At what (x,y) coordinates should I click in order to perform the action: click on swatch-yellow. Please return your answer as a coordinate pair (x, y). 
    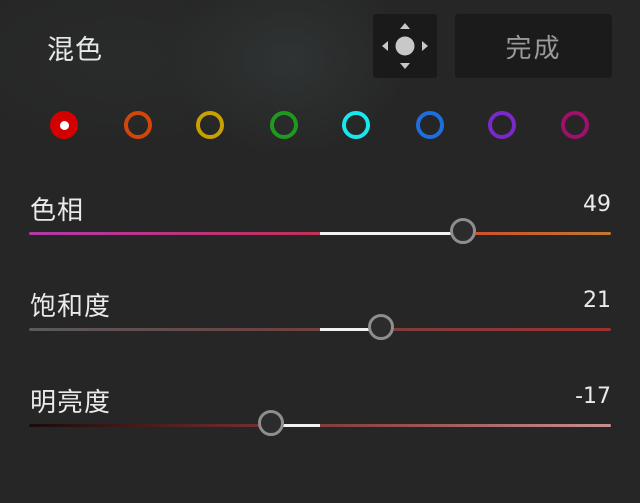
    Looking at the image, I should click on (210, 125).